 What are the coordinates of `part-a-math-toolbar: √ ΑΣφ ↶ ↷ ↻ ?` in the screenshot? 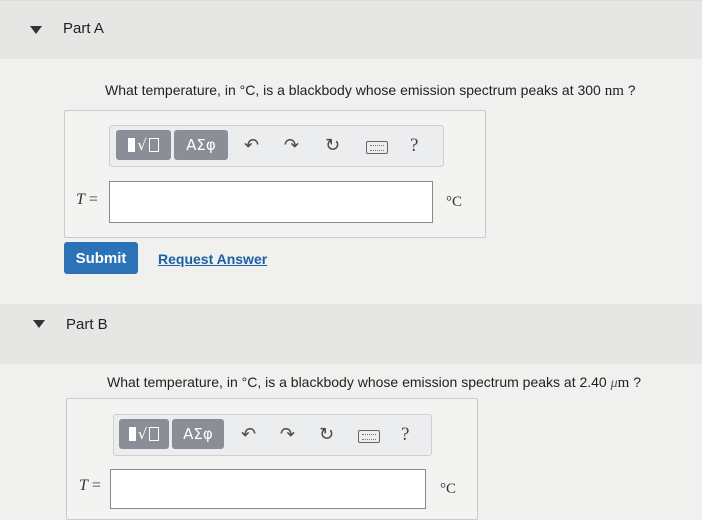 It's located at (276, 146).